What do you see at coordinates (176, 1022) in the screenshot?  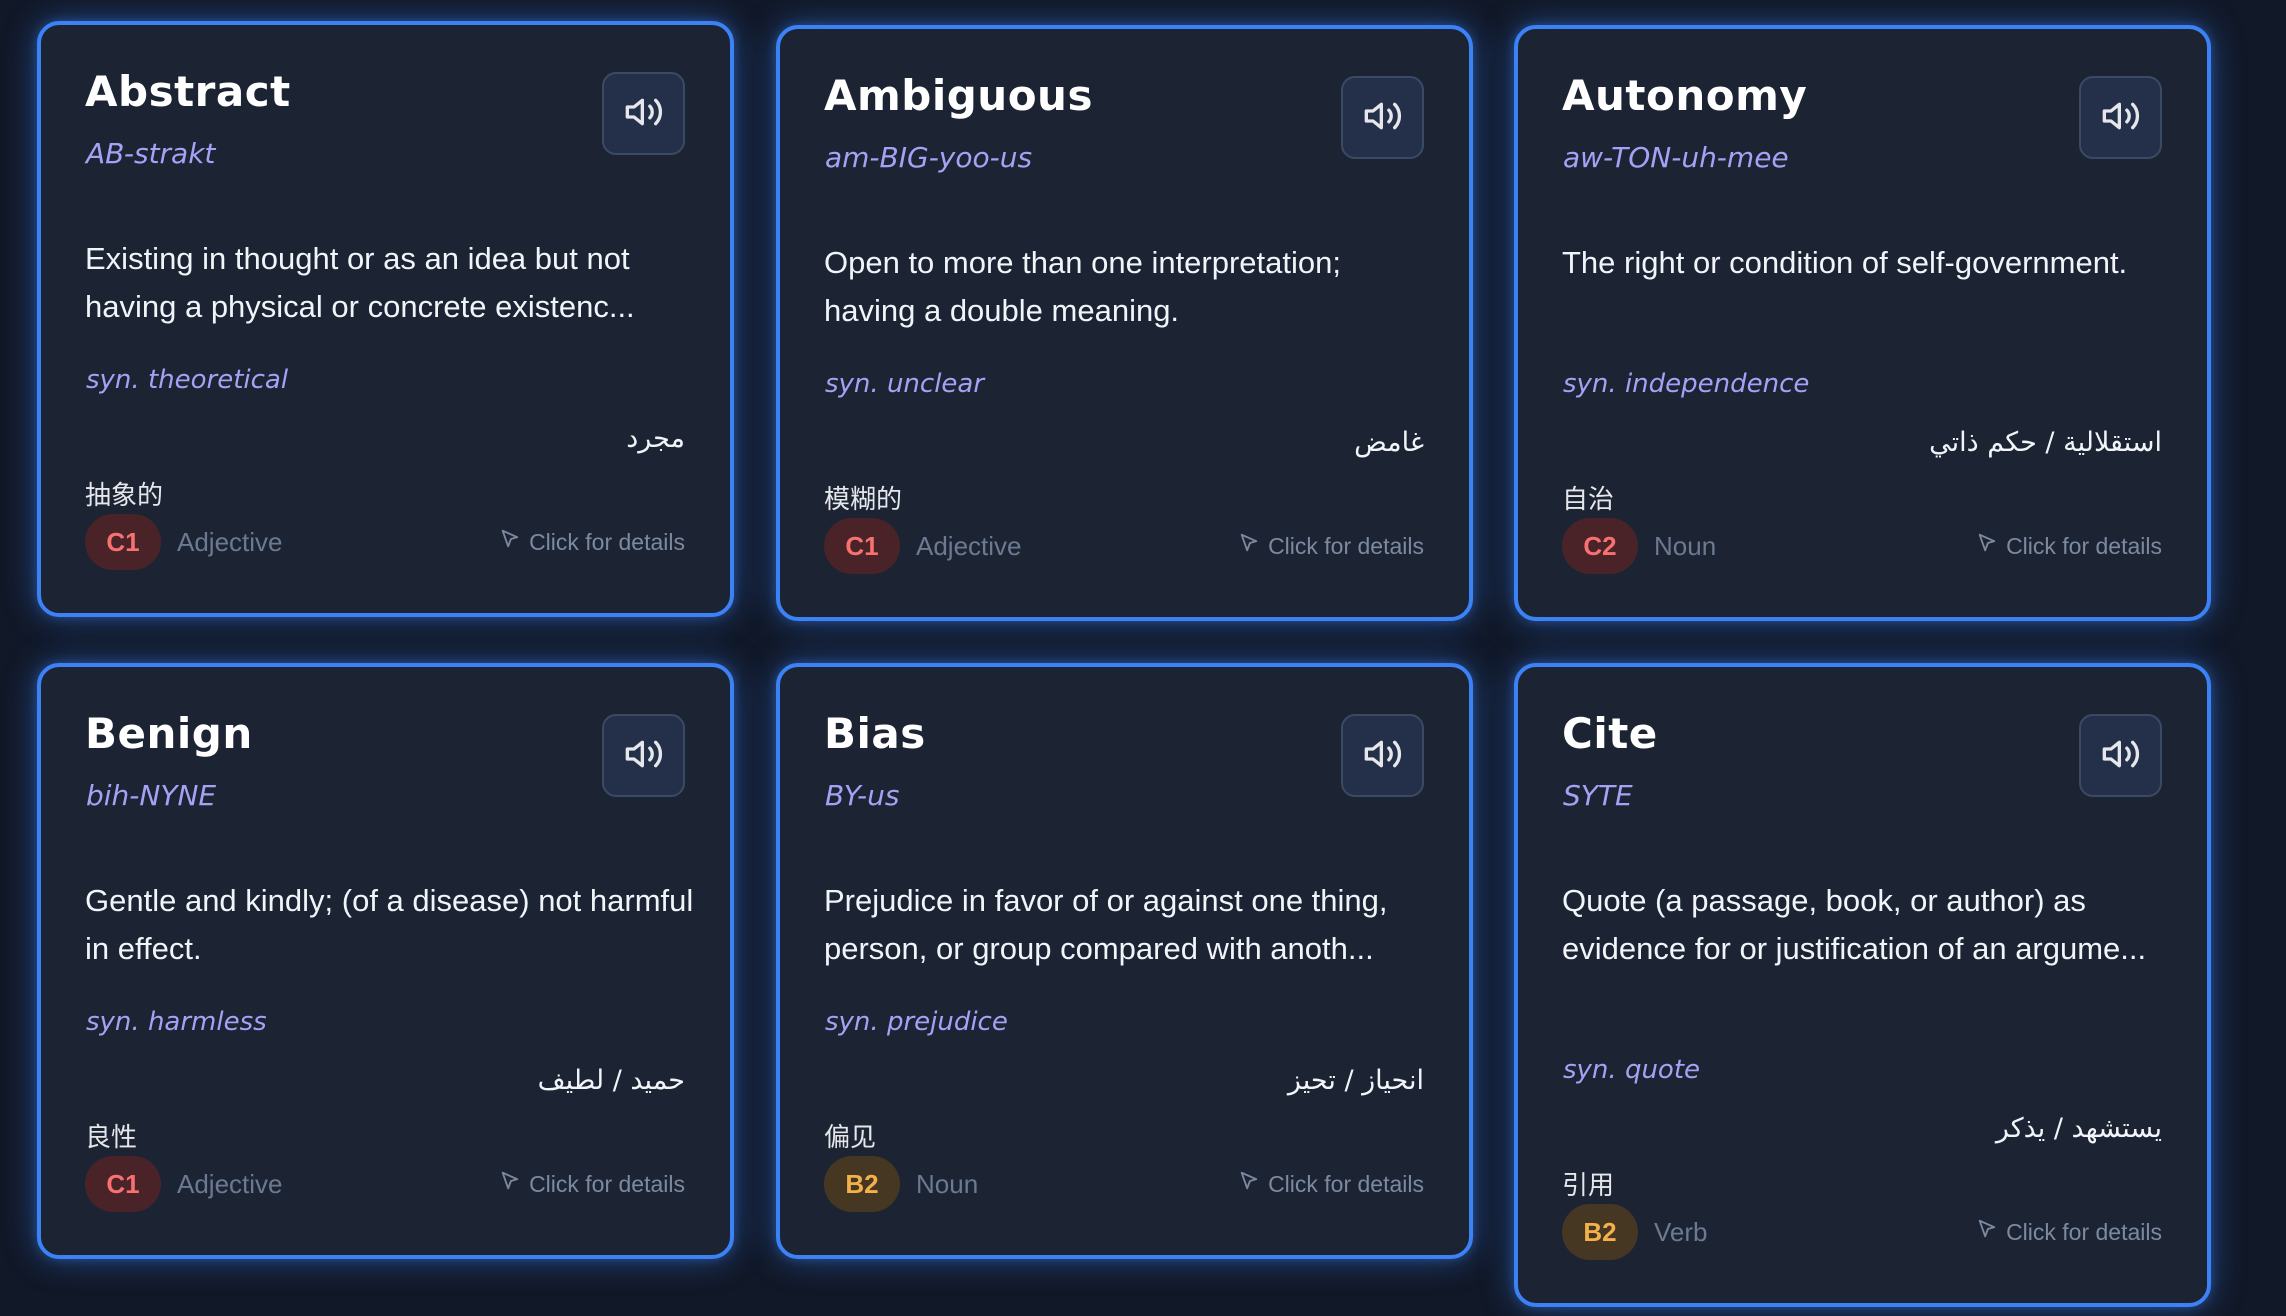 I see `synonym: syn. harmless` at bounding box center [176, 1022].